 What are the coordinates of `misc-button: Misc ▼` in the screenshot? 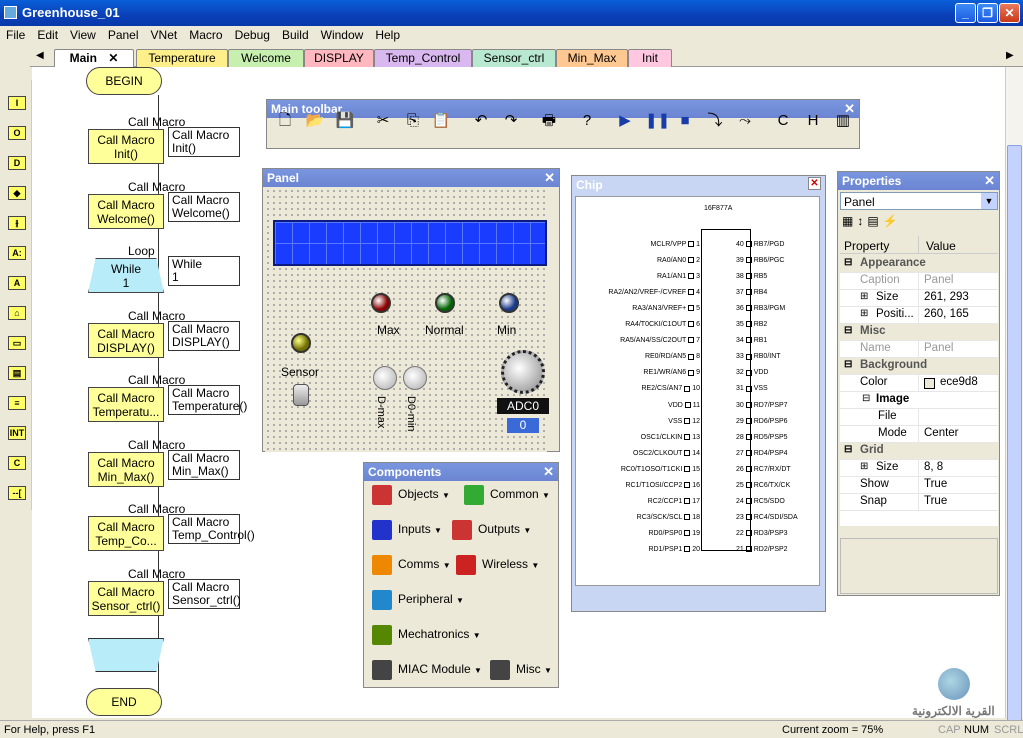 It's located at (521, 670).